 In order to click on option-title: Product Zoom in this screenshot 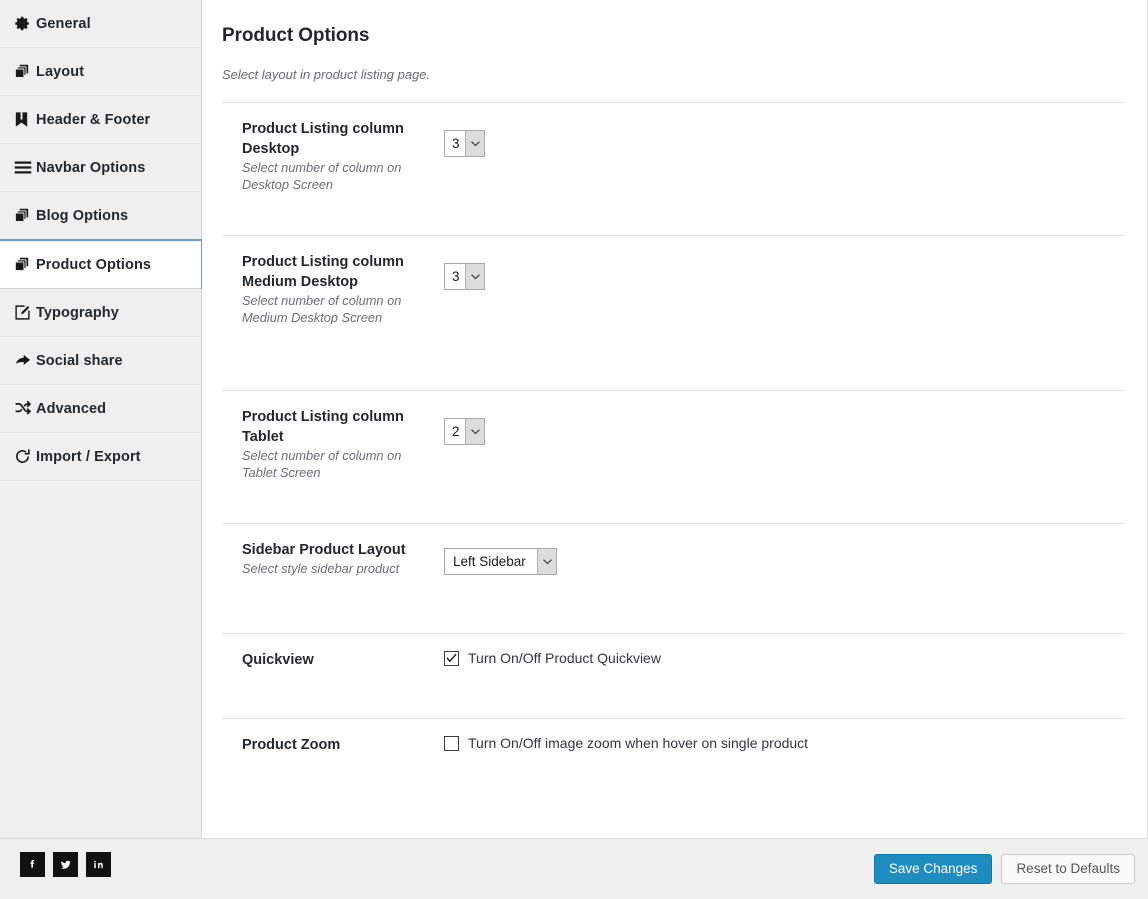, I will do `click(291, 745)`.